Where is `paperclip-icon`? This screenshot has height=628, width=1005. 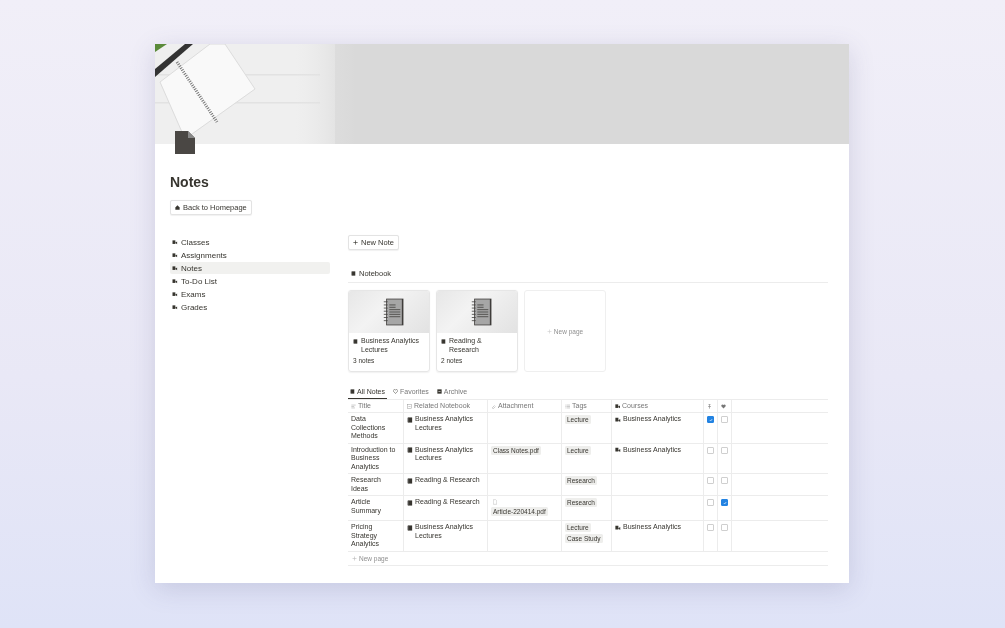 paperclip-icon is located at coordinates (493, 406).